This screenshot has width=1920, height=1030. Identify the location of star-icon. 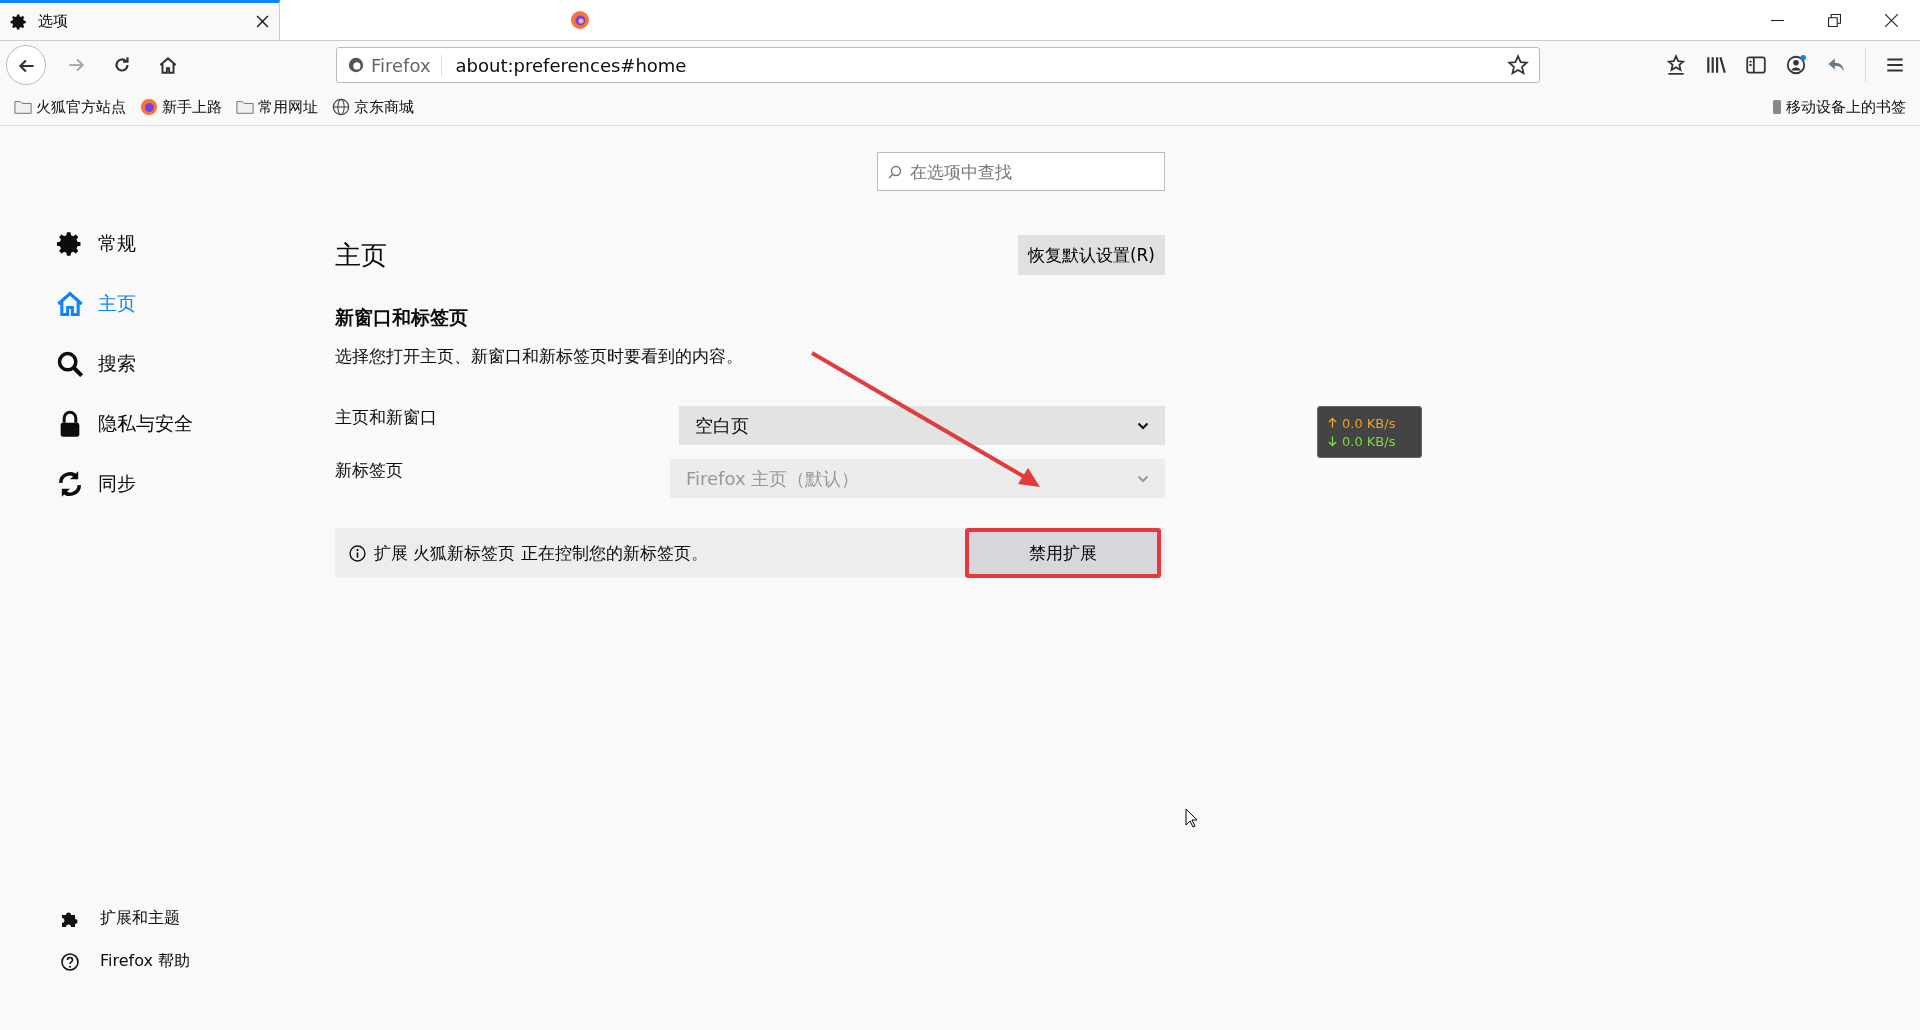
(1518, 65).